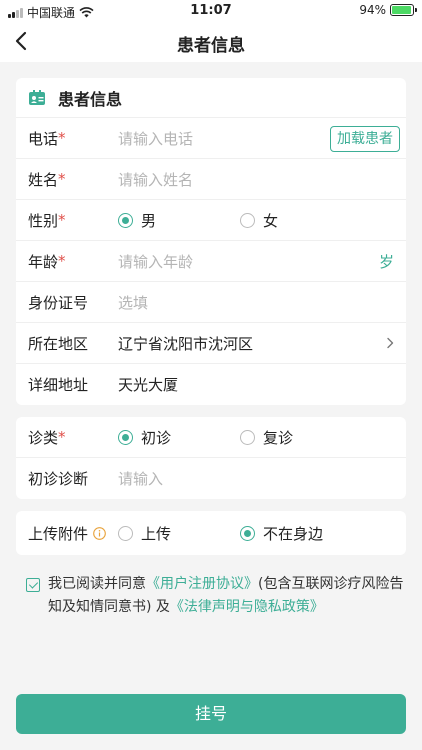 The height and width of the screenshot is (750, 422). I want to click on age-unit: 岁, so click(386, 261).